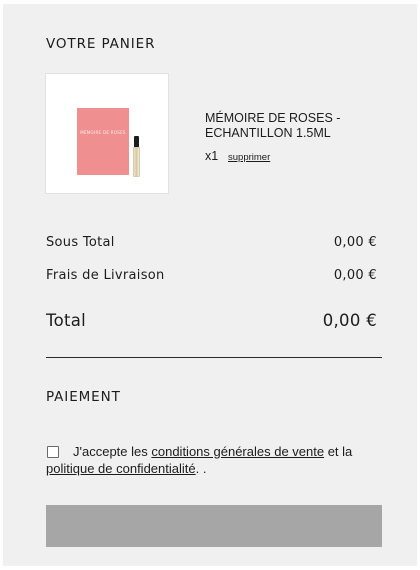 The width and height of the screenshot is (420, 570). I want to click on product-image: MÉMOIRE DE ROSES, so click(107, 133).